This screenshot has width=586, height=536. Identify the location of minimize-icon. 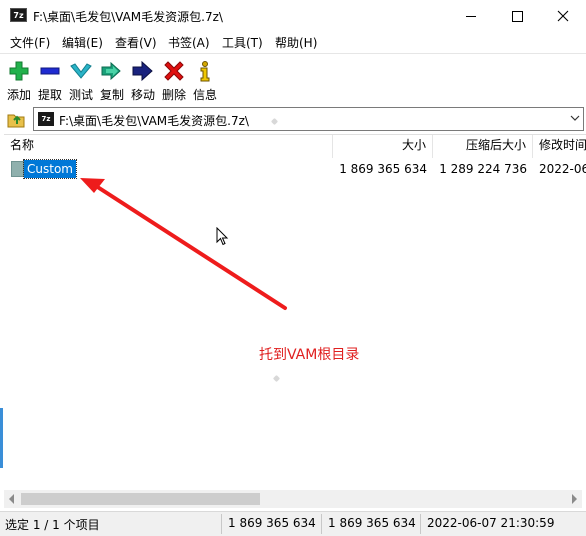
(471, 16).